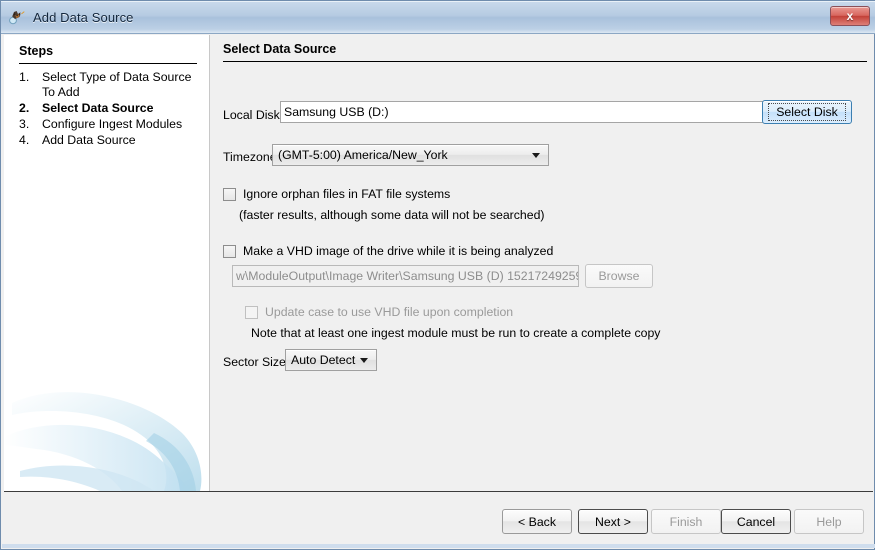 This screenshot has height=550, width=875. I want to click on select-disk-label: Select Disk, so click(807, 112).